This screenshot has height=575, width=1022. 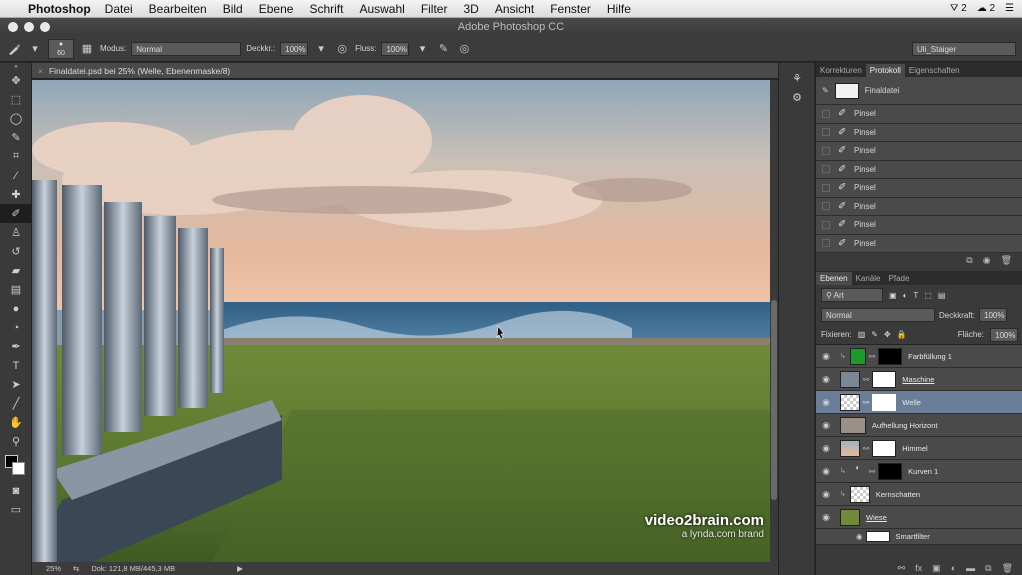 I want to click on lasso-tool-icon: ◯, so click(x=16, y=118).